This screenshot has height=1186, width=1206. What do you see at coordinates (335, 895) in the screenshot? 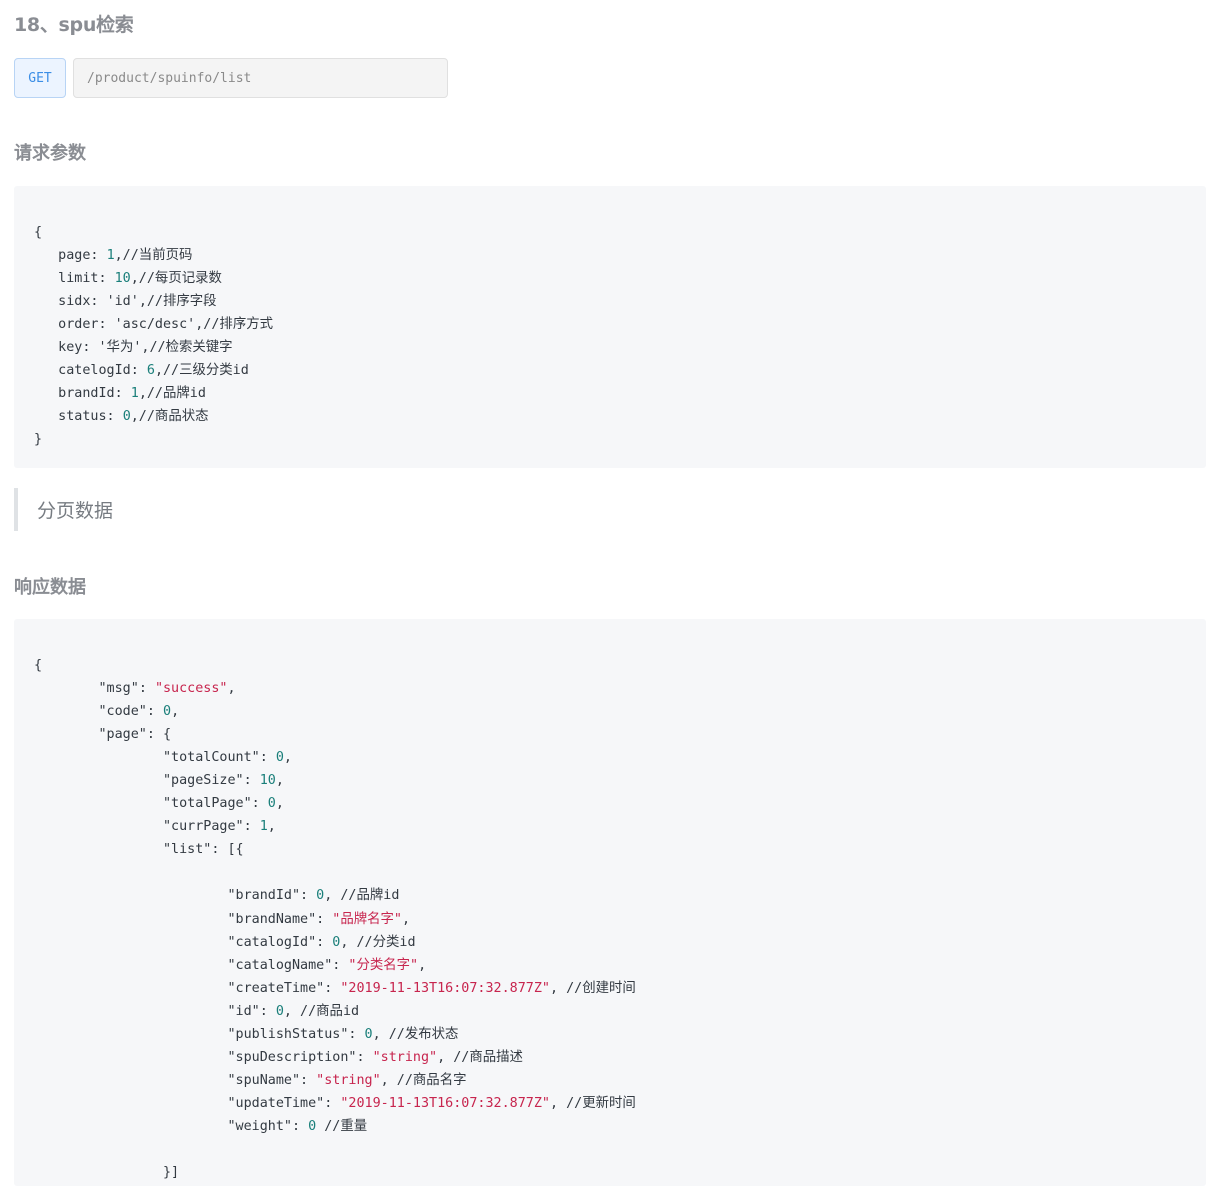
I see `code-line: "brandId": 0, //品牌id` at bounding box center [335, 895].